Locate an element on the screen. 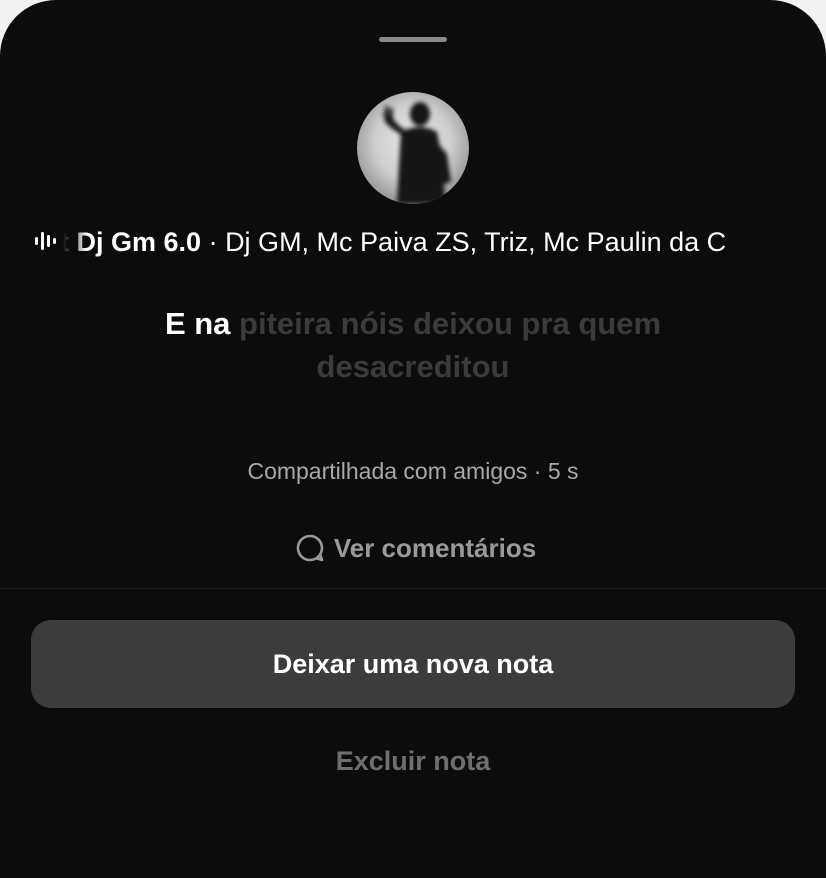  avatar is located at coordinates (413, 148).